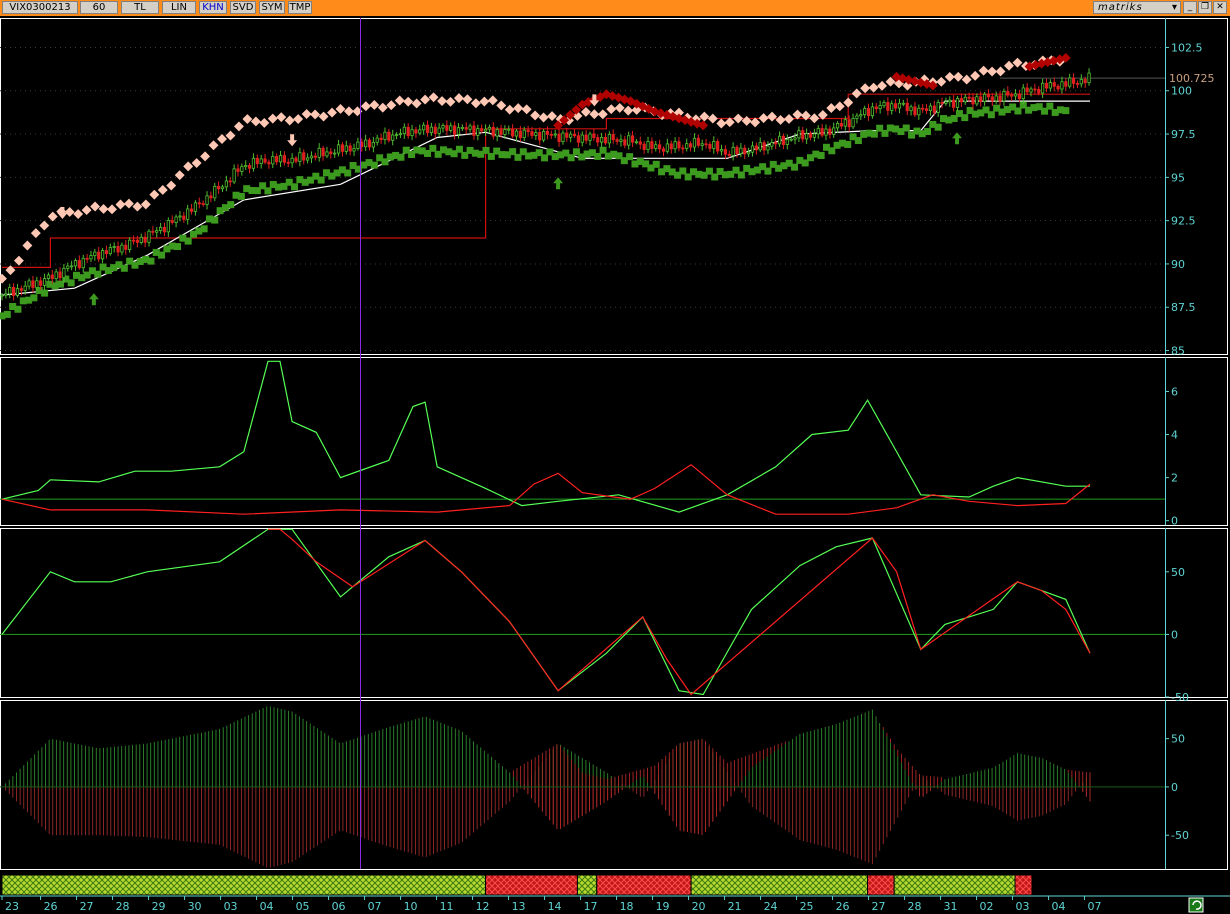 The width and height of the screenshot is (1230, 914). What do you see at coordinates (213, 7) in the screenshot?
I see `toolbar-button-khn: KHN` at bounding box center [213, 7].